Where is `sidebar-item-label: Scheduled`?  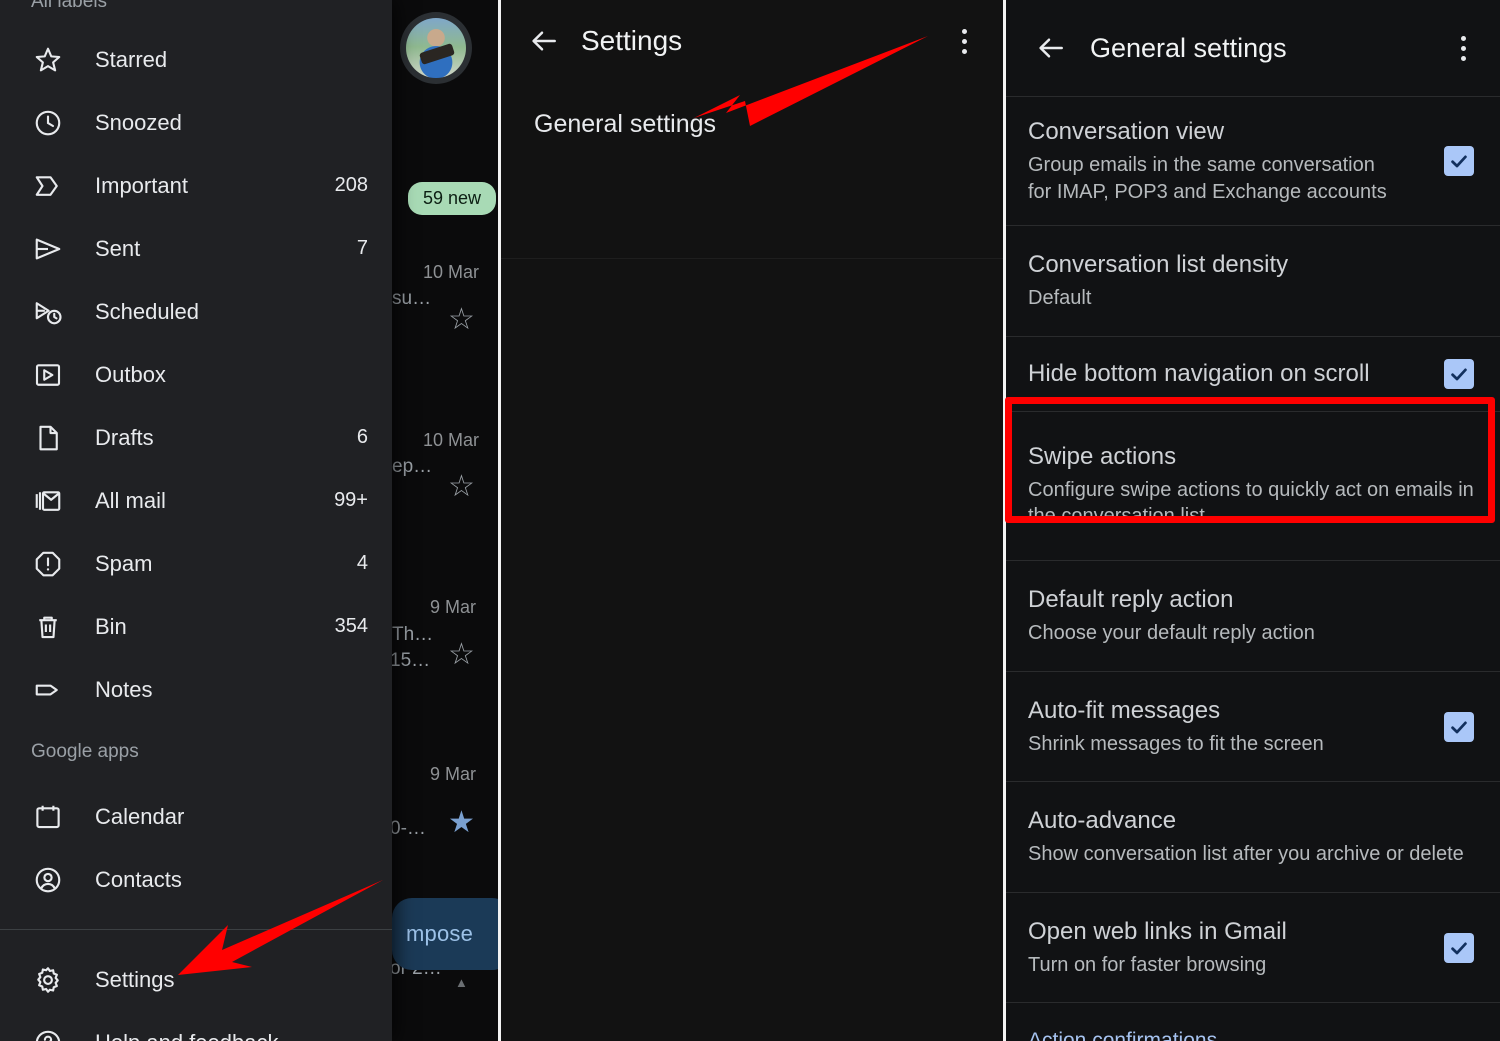 sidebar-item-label: Scheduled is located at coordinates (147, 311).